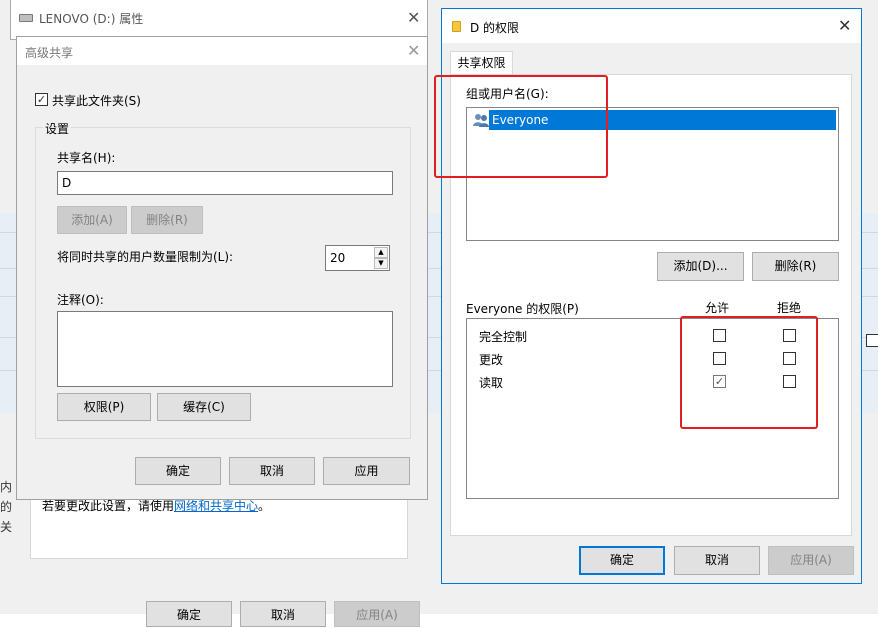 The width and height of the screenshot is (878, 628). What do you see at coordinates (283, 614) in the screenshot?
I see `bg-cancel-button: 取消` at bounding box center [283, 614].